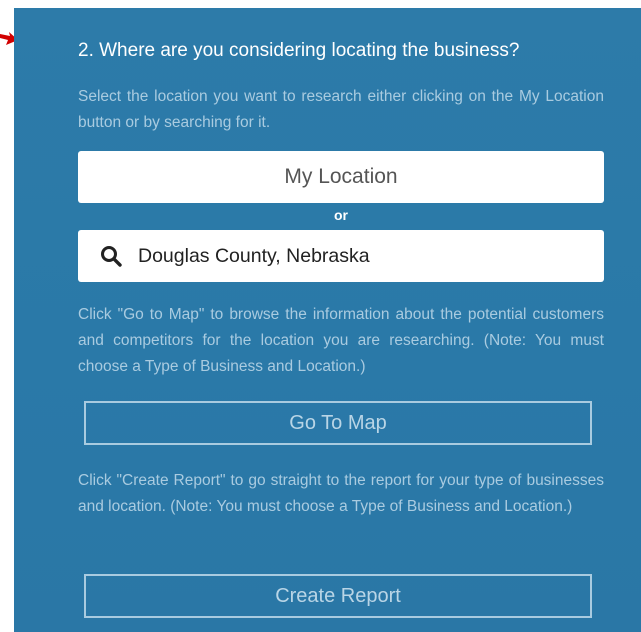 The image size is (641, 632). Describe the element at coordinates (341, 215) in the screenshot. I see `or-divider: or` at that location.